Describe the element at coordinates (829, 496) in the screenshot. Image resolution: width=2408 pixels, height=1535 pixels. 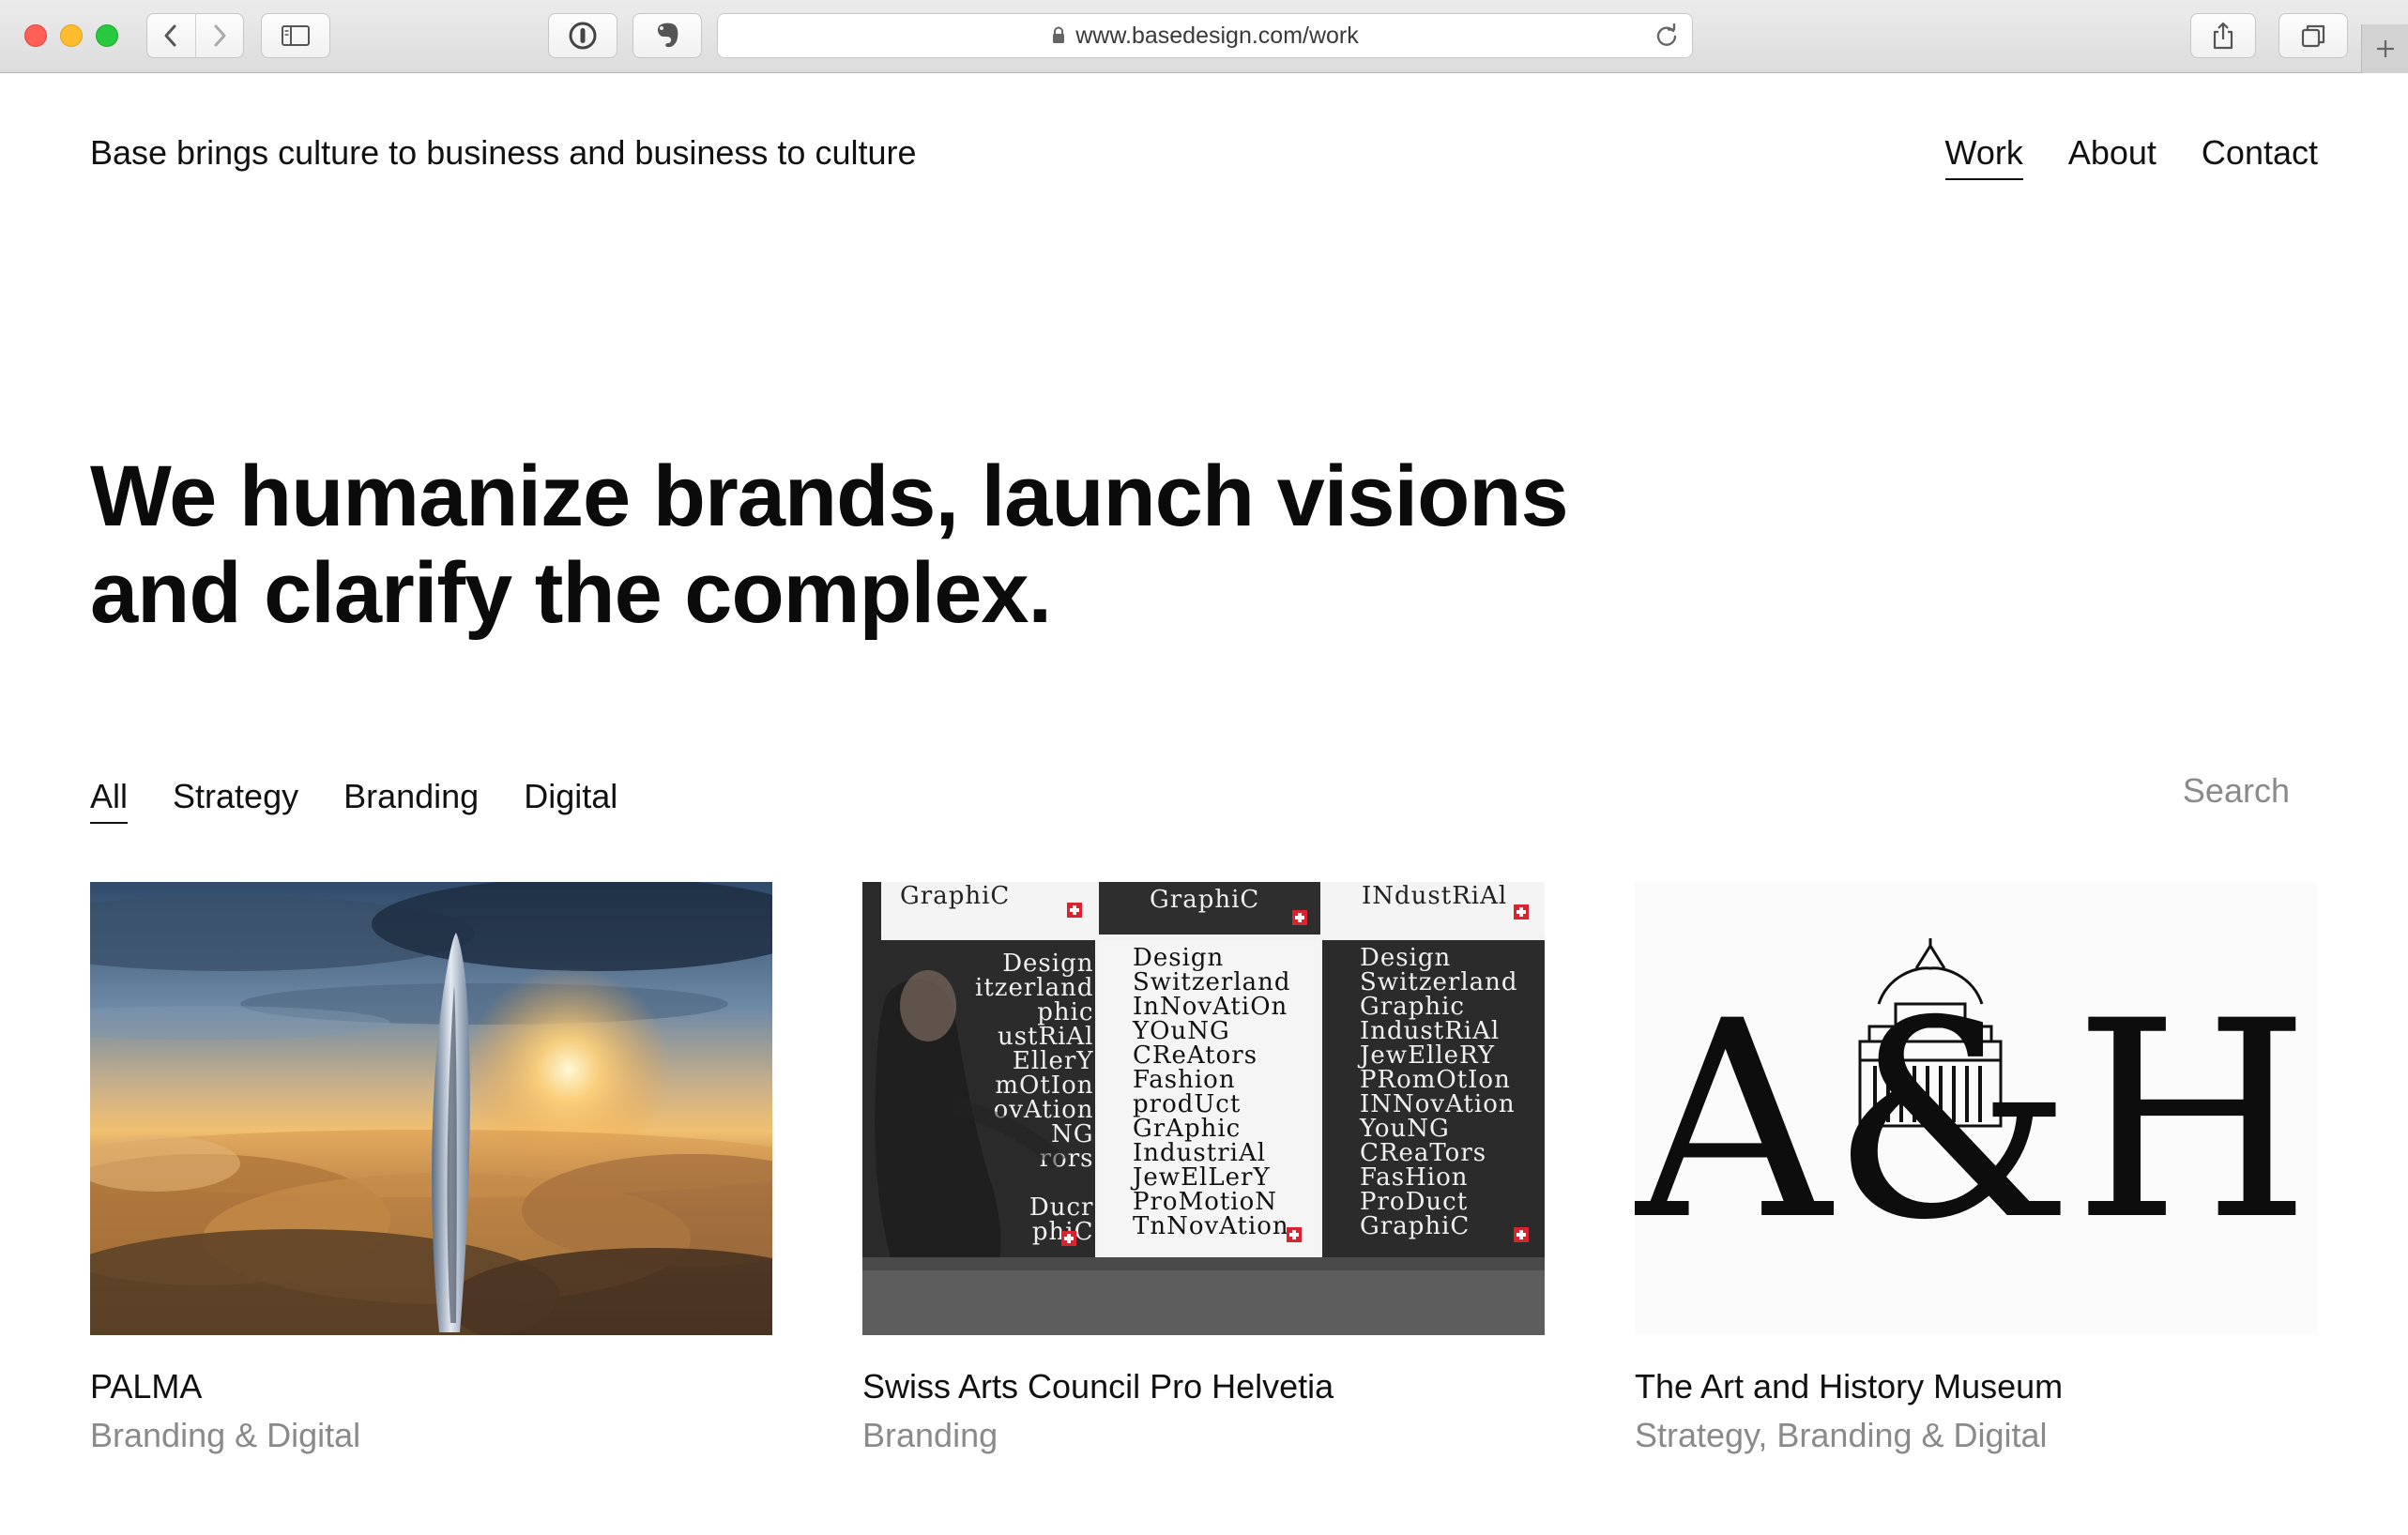
I see `hero-line-1: We humanize brands, launch visions` at that location.